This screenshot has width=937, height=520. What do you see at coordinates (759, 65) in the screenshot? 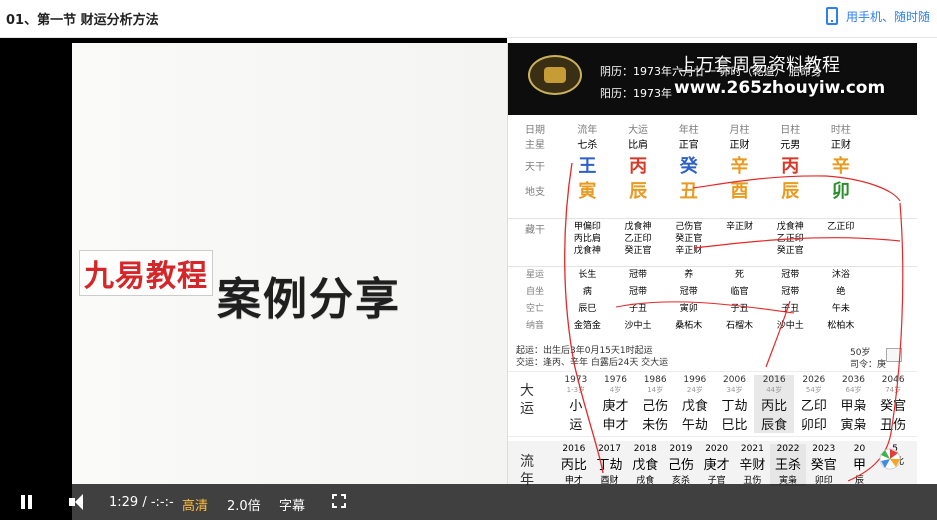
I see `watermark-banner: 上万套周易资料教程` at bounding box center [759, 65].